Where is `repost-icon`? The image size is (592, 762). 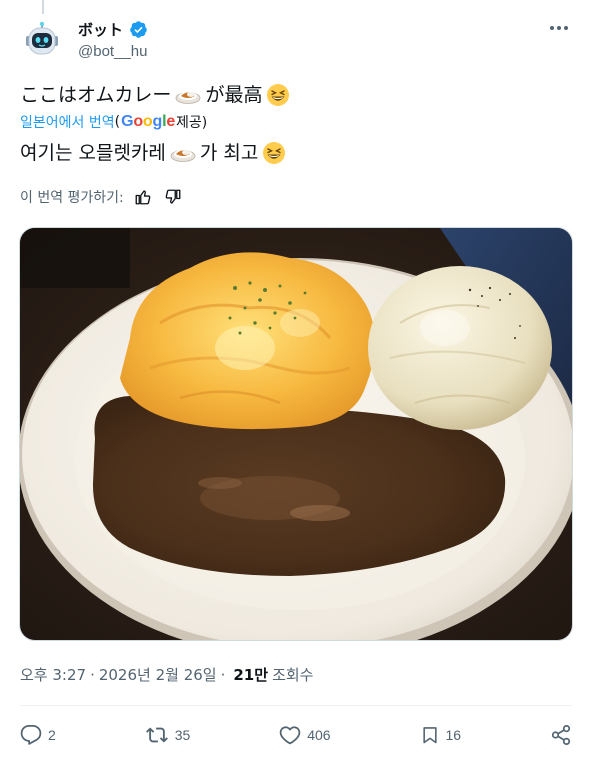
repost-icon is located at coordinates (156, 735).